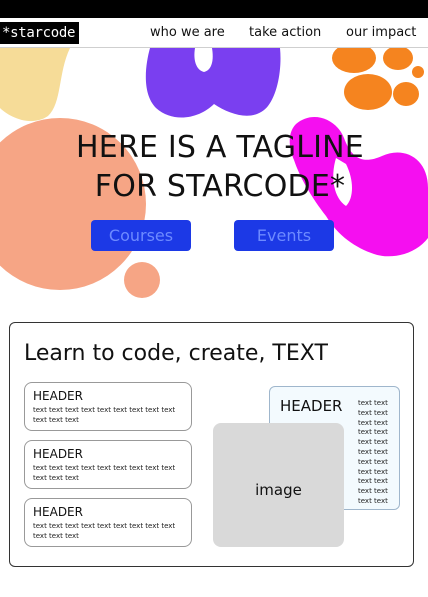  What do you see at coordinates (311, 406) in the screenshot?
I see `side-panel-header: HEADER` at bounding box center [311, 406].